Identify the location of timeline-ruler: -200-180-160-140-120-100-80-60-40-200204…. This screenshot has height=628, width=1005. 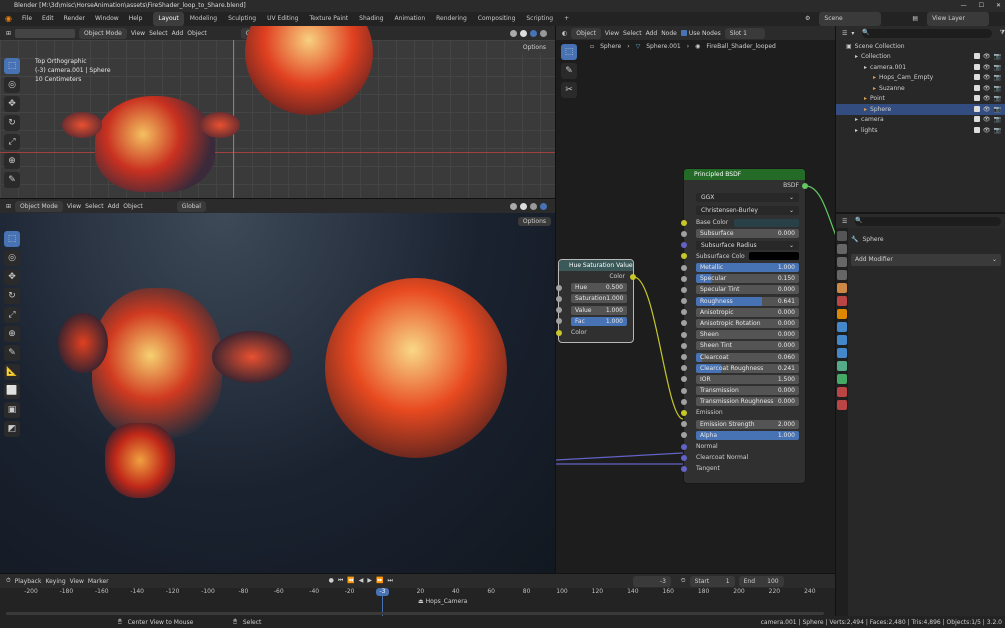
(417, 602).